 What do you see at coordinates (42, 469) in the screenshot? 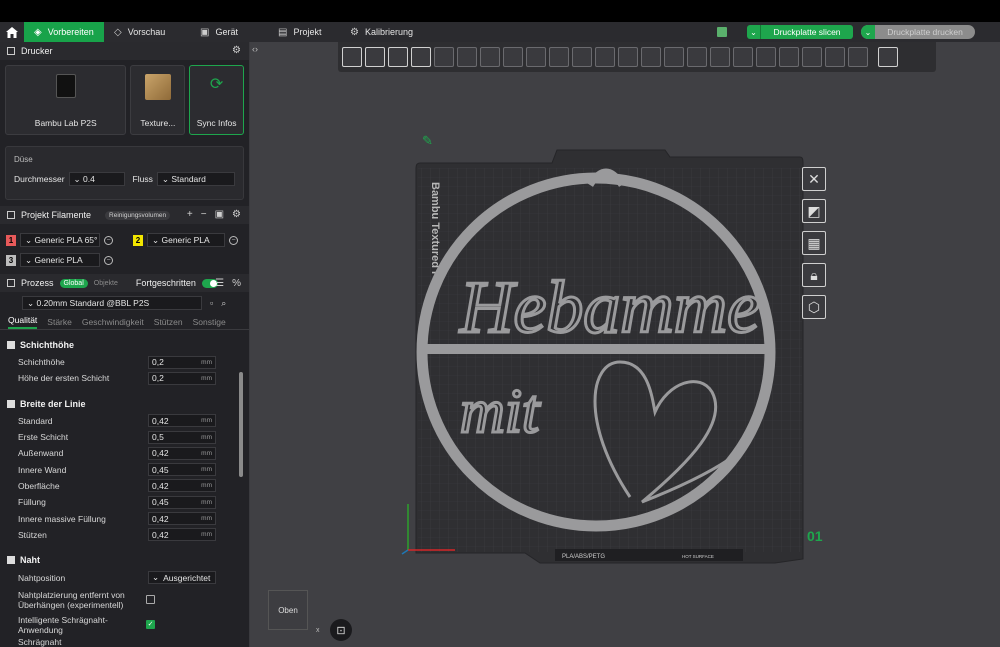
I see `param-name: Innere Wand` at bounding box center [42, 469].